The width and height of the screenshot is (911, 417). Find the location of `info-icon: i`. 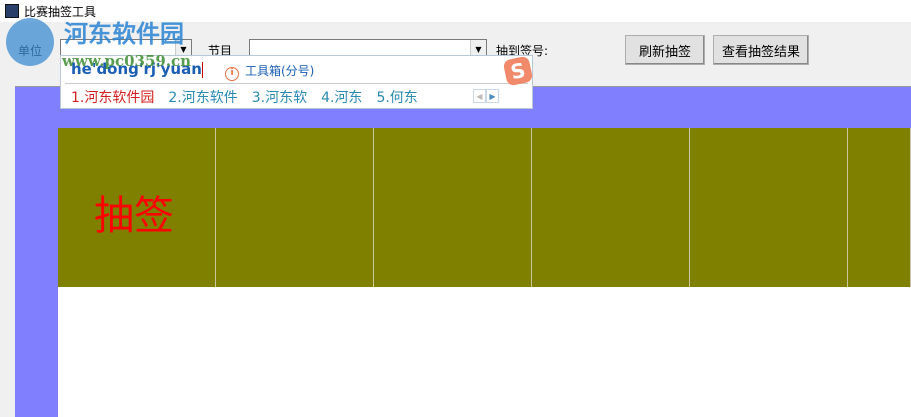

info-icon: i is located at coordinates (232, 74).